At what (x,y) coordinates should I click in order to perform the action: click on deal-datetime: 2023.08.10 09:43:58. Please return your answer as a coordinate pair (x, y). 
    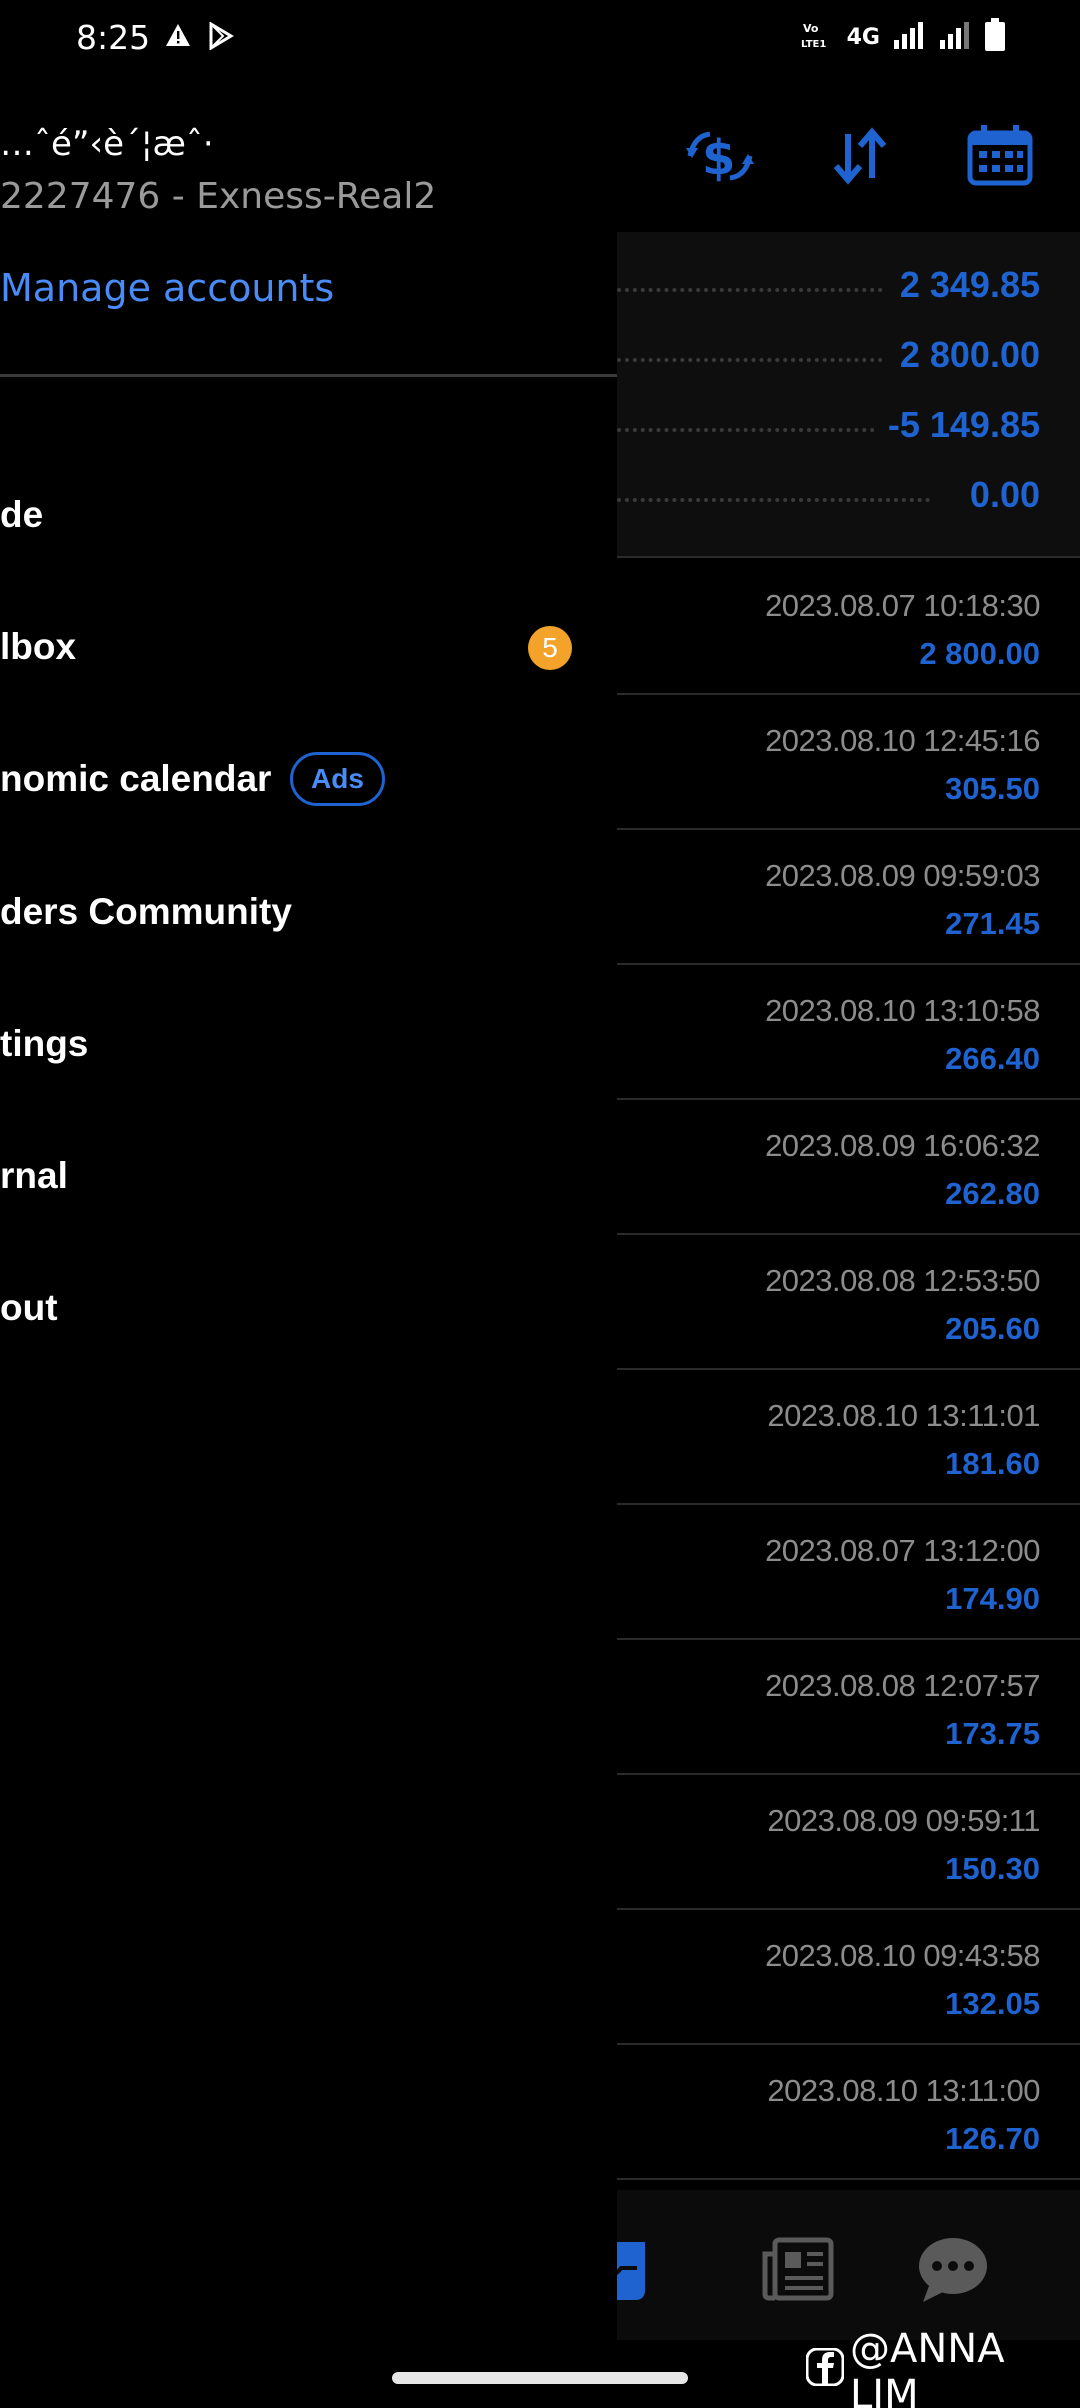
    Looking at the image, I should click on (902, 1955).